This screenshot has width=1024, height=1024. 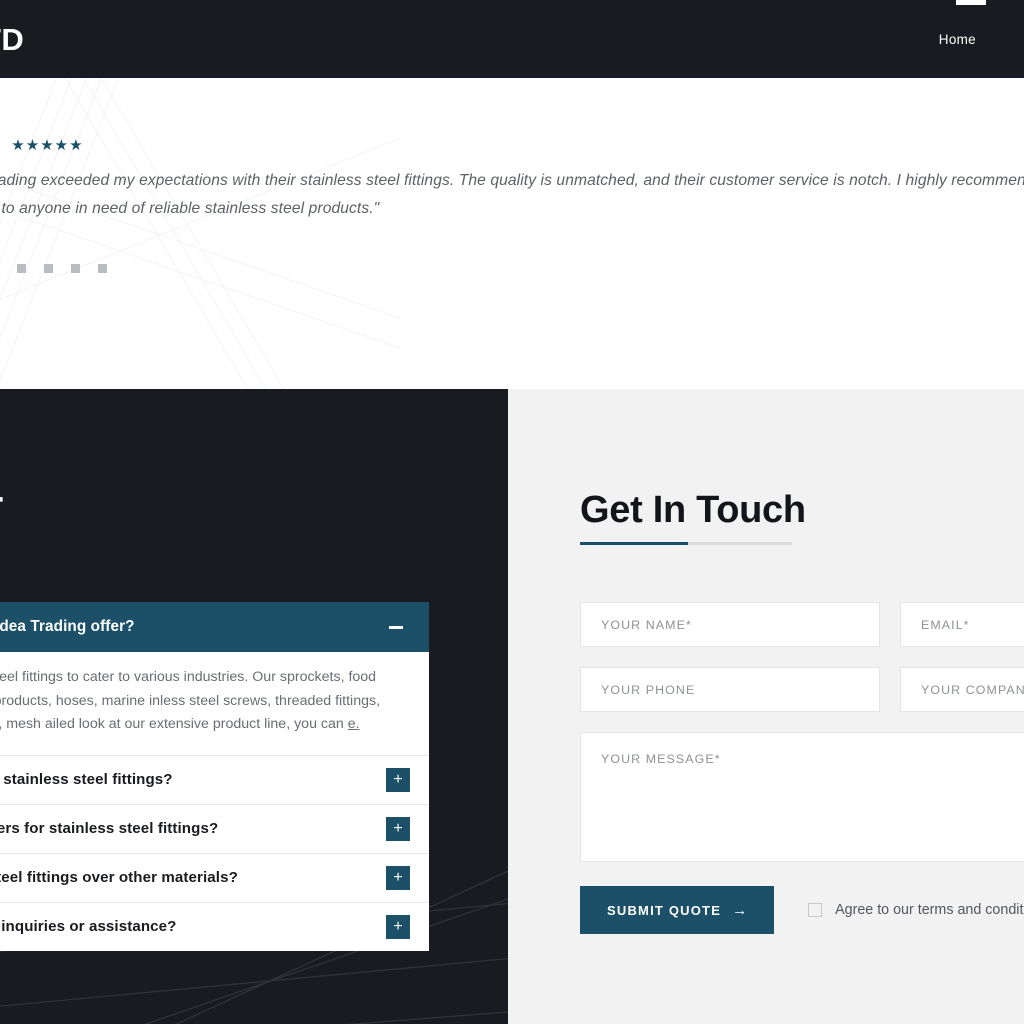 What do you see at coordinates (929, 910) in the screenshot?
I see `terms-label: Agree to our terms and conditions` at bounding box center [929, 910].